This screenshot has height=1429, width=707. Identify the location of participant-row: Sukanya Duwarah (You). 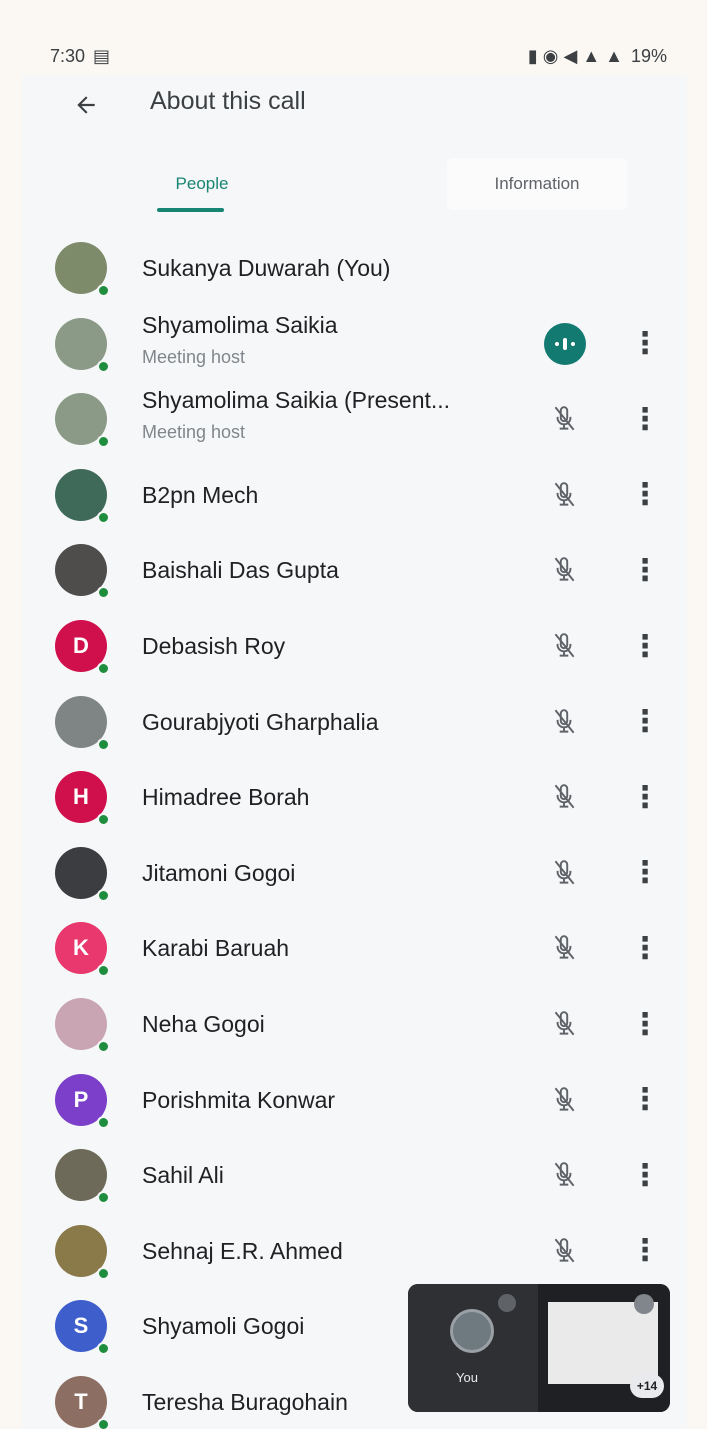
(354, 268).